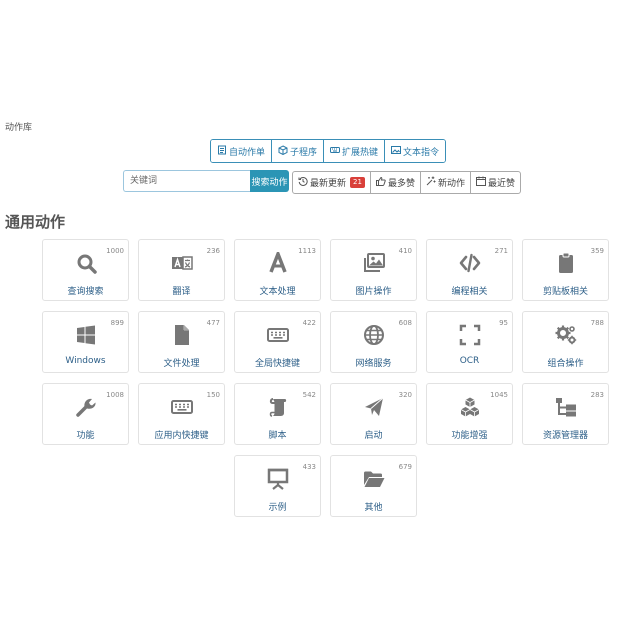  What do you see at coordinates (405, 323) in the screenshot?
I see `action-count: 608` at bounding box center [405, 323].